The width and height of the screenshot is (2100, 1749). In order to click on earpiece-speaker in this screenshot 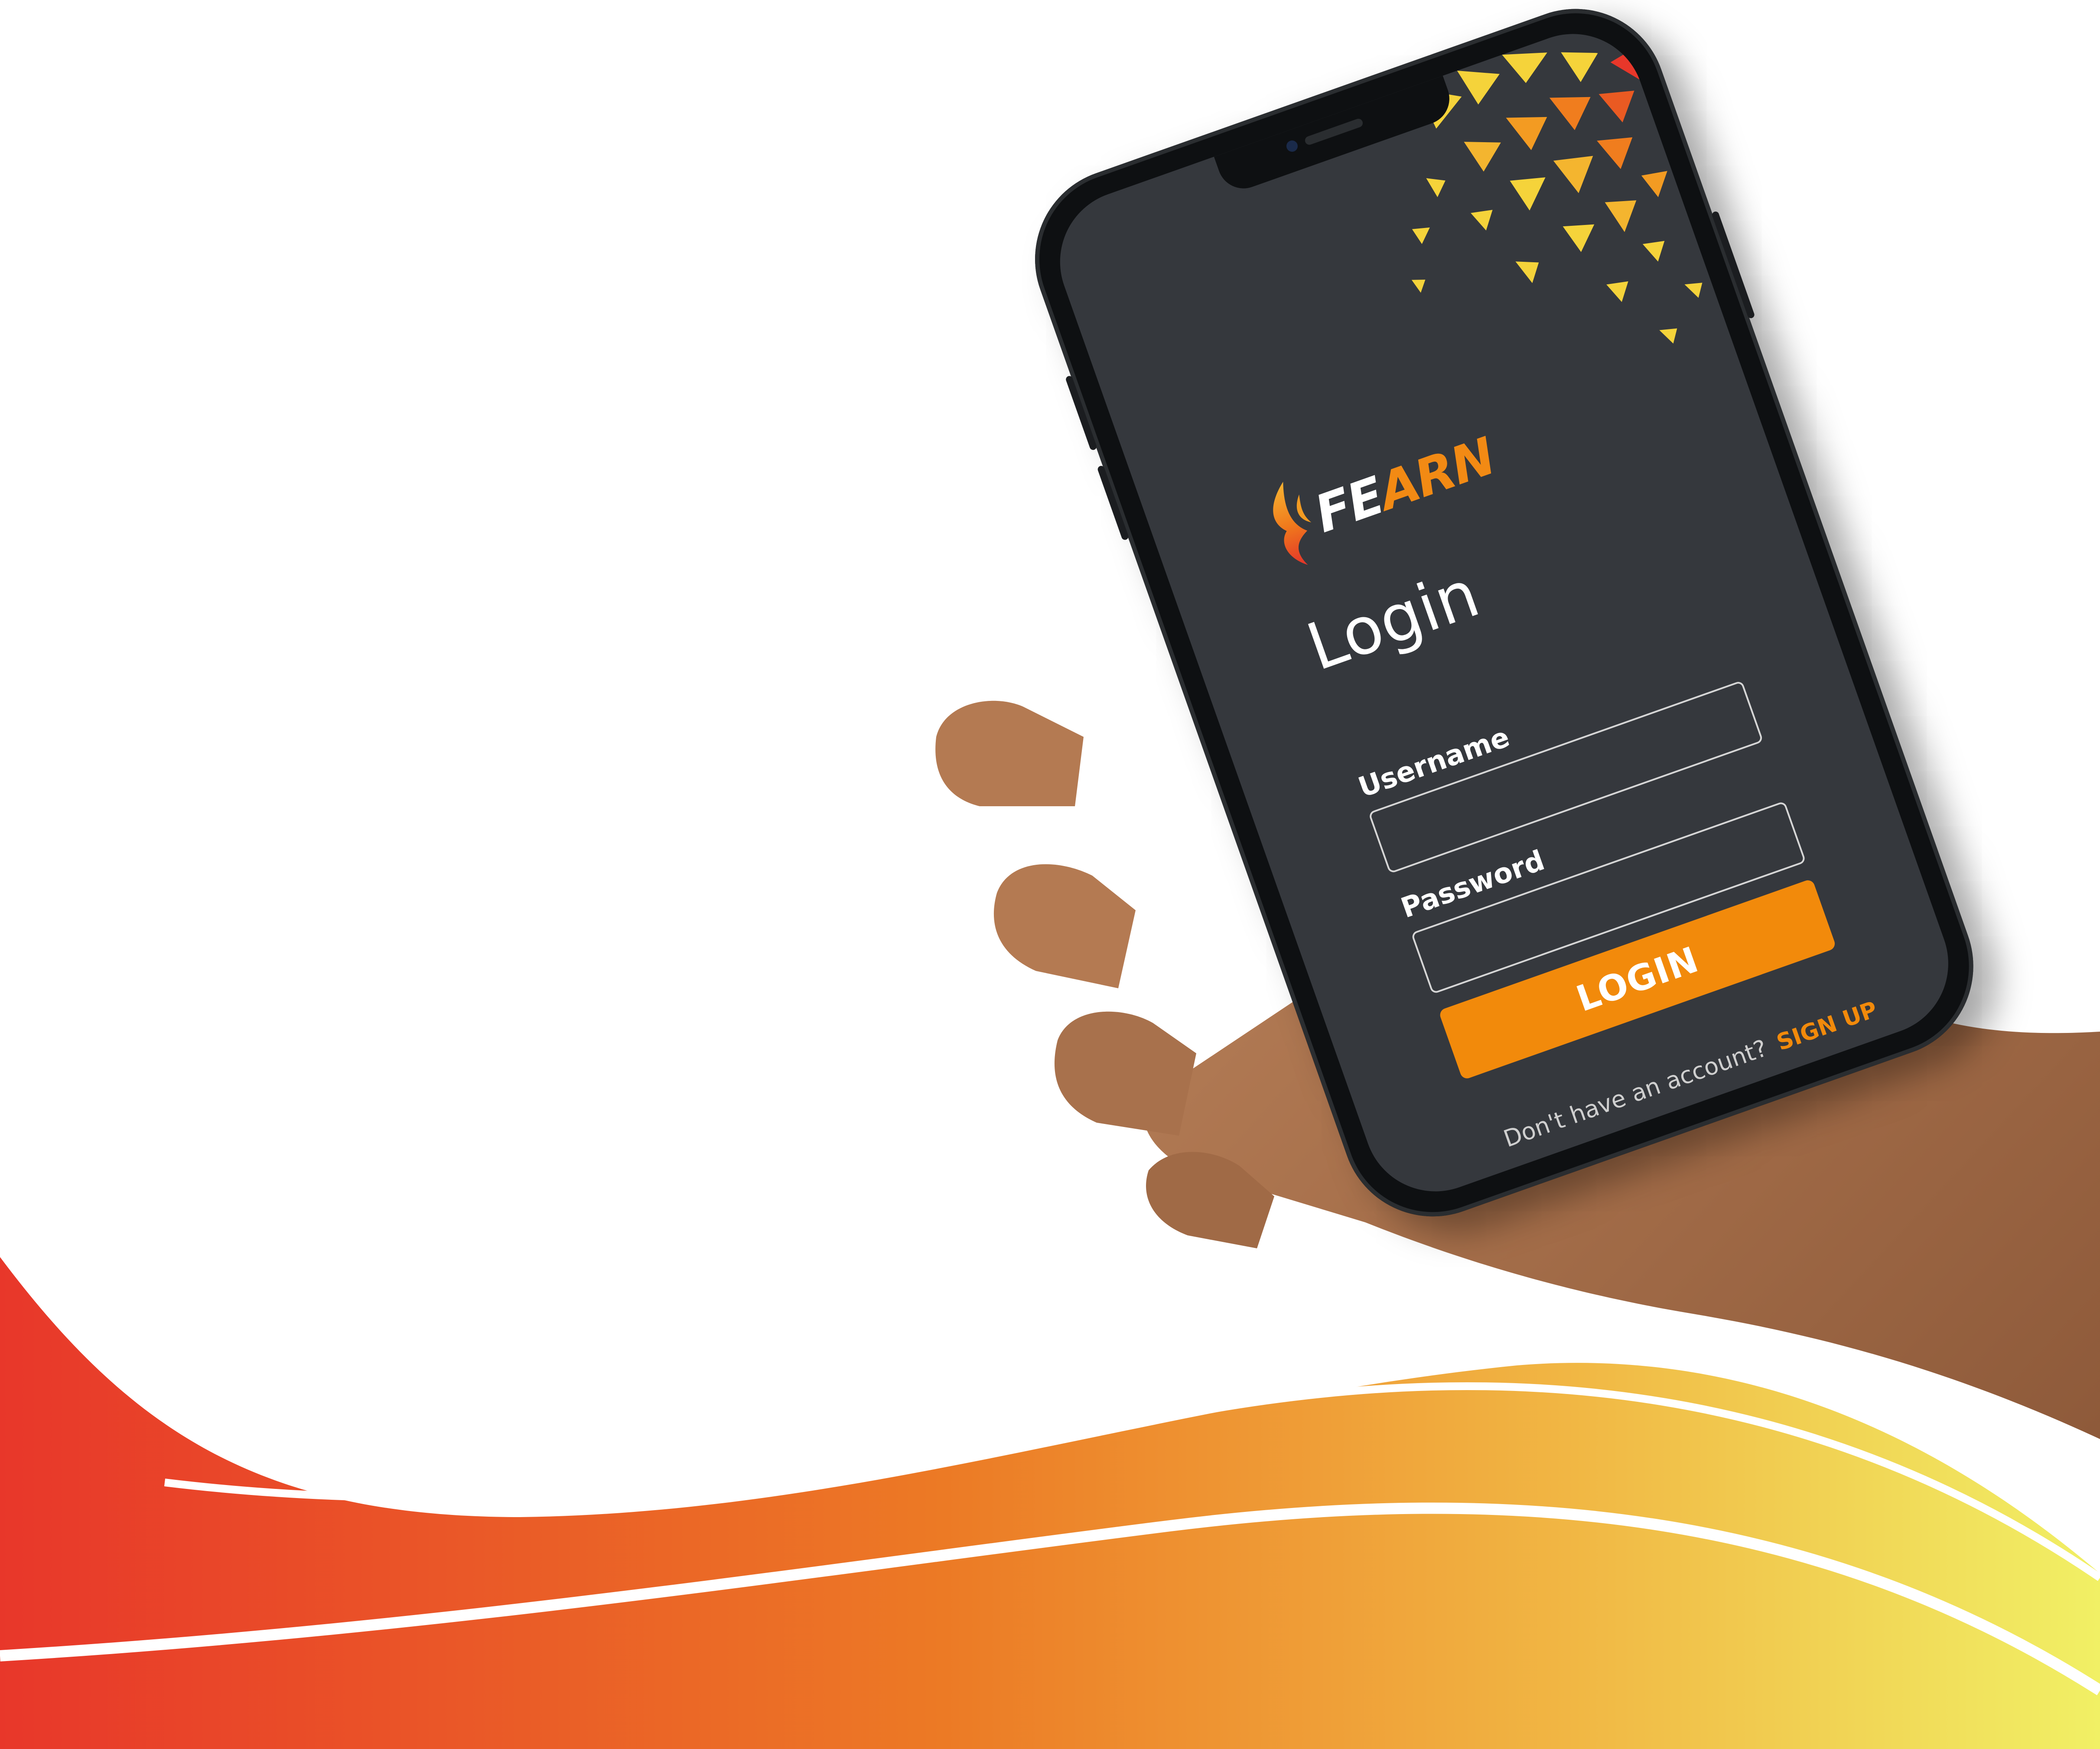, I will do `click(1334, 131)`.